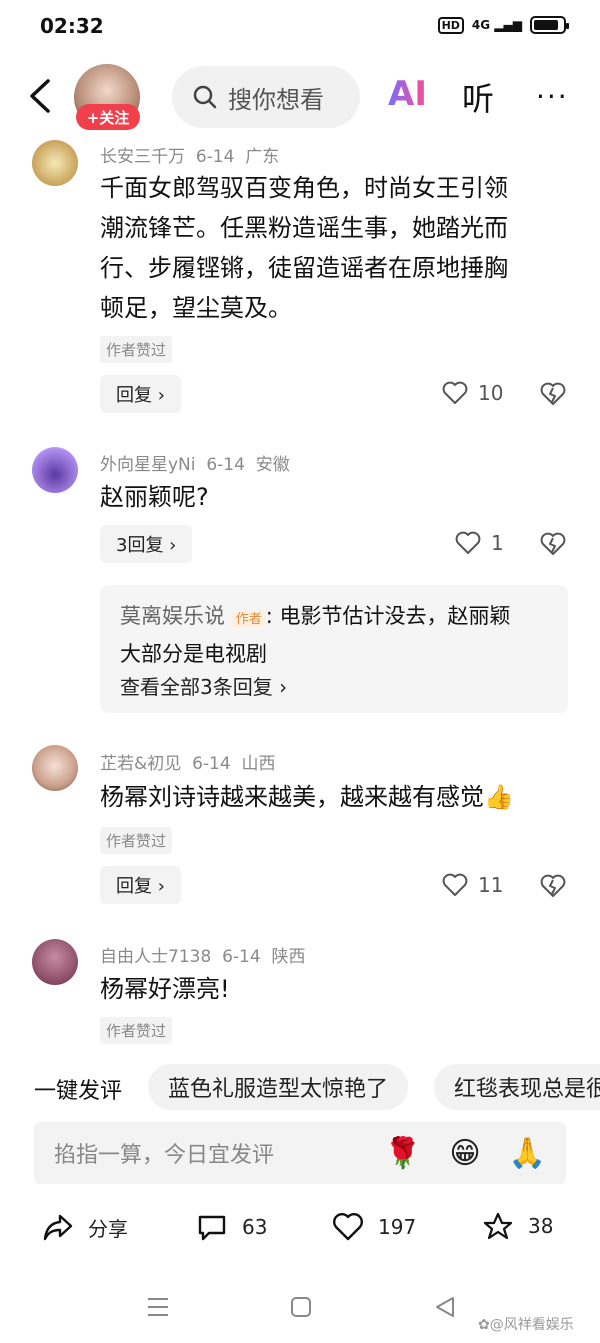  I want to click on status-icons: HD 4G ▂▄▆, so click(503, 25).